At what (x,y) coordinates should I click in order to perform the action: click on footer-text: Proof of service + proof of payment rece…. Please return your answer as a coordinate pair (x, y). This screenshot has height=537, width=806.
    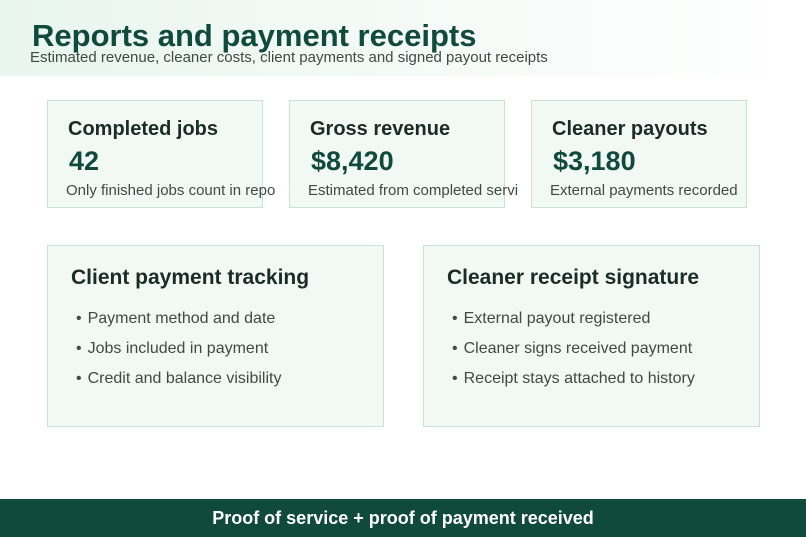
    Looking at the image, I should click on (403, 518).